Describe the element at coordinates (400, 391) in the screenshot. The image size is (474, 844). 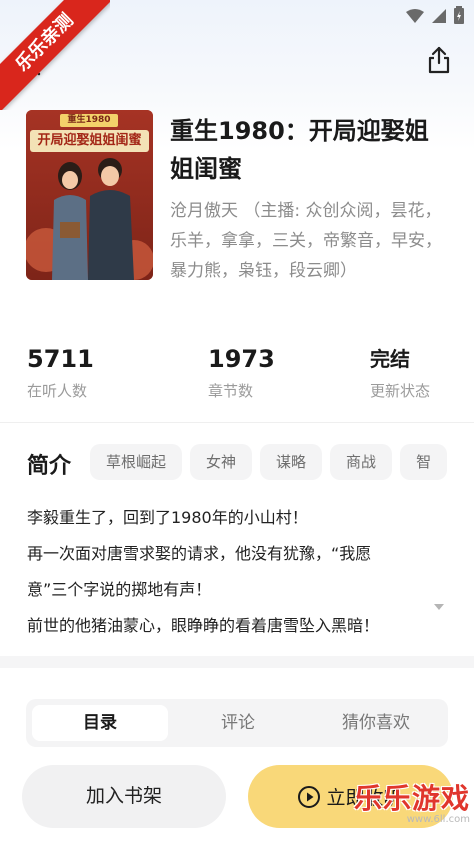
I see `stat-label: 更新状态` at that location.